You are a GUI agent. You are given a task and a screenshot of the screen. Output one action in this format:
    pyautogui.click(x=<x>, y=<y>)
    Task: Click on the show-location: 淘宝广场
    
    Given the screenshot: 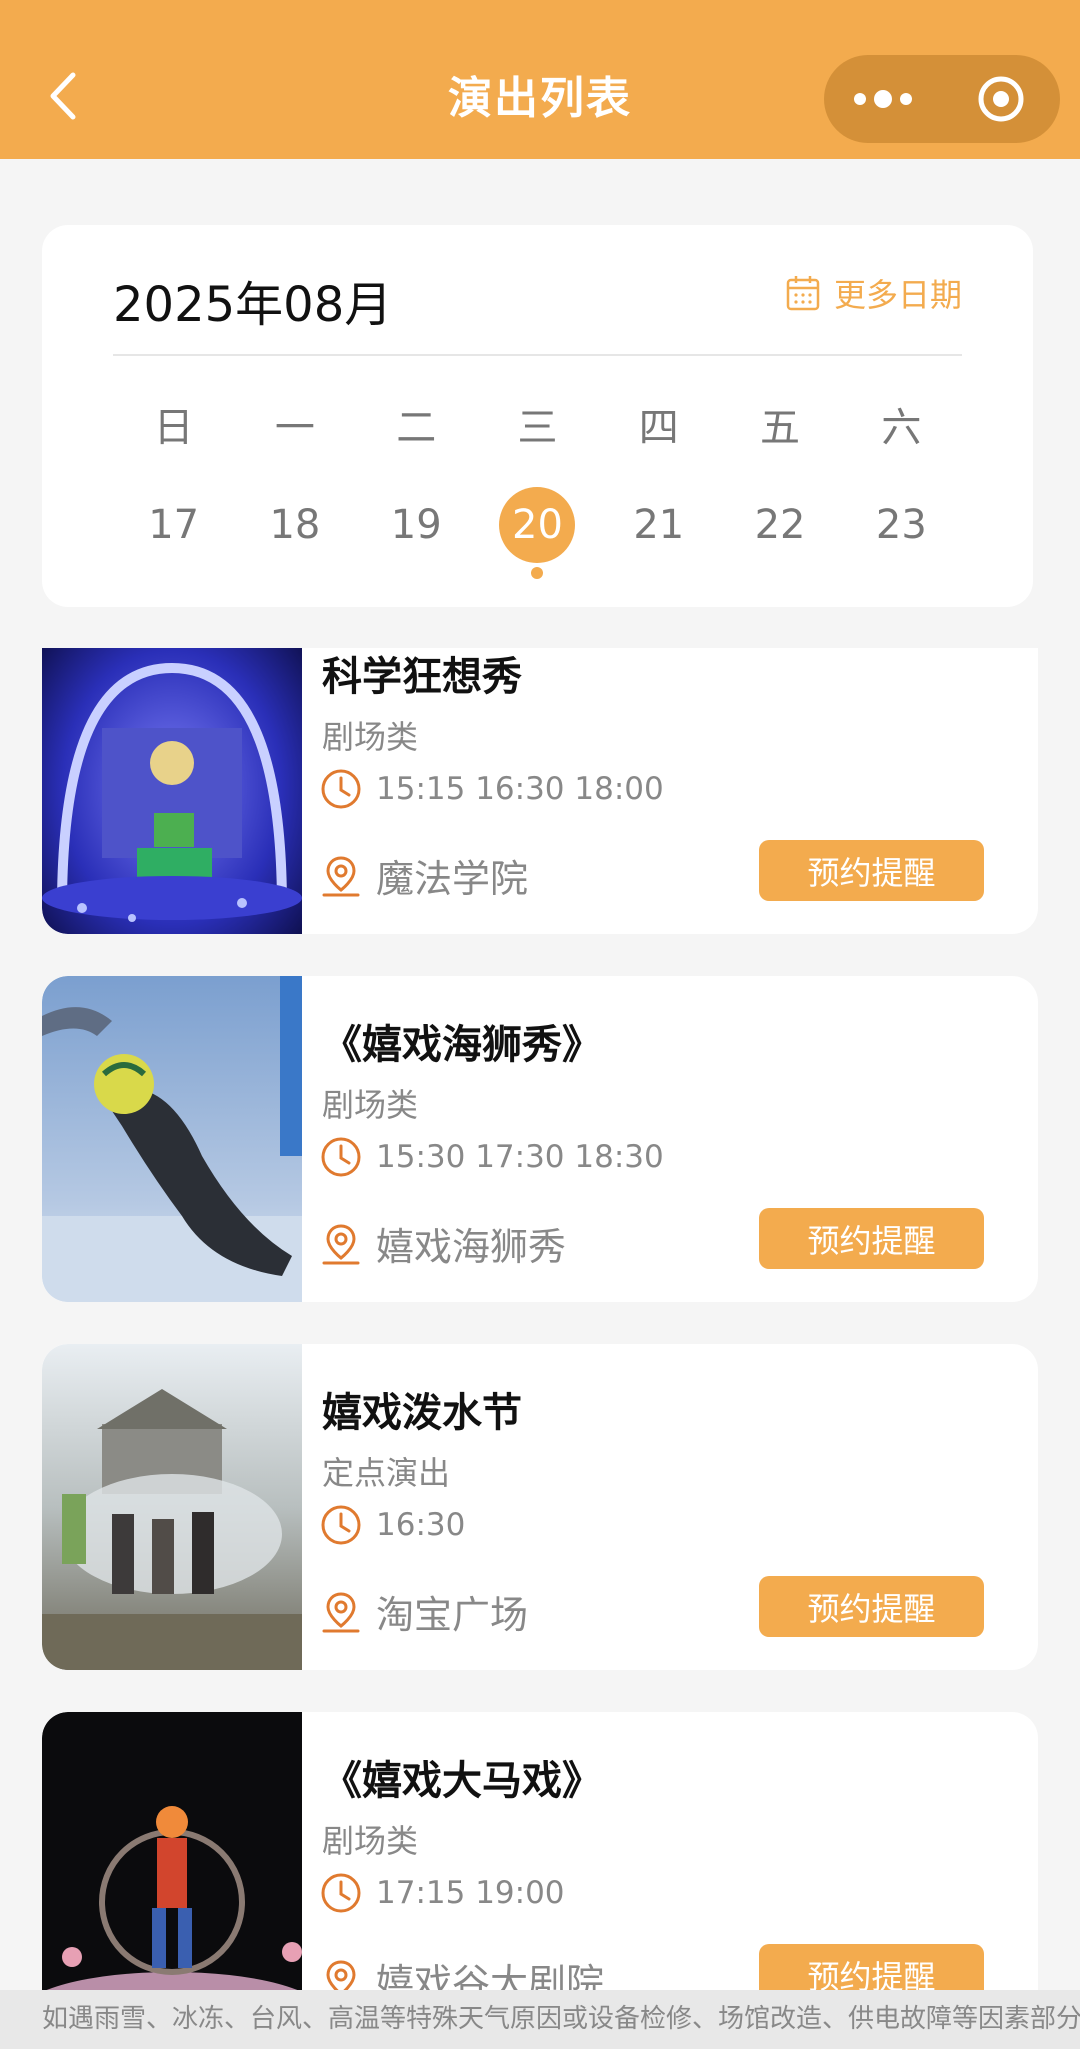 What is the action you would take?
    pyautogui.click(x=452, y=1615)
    